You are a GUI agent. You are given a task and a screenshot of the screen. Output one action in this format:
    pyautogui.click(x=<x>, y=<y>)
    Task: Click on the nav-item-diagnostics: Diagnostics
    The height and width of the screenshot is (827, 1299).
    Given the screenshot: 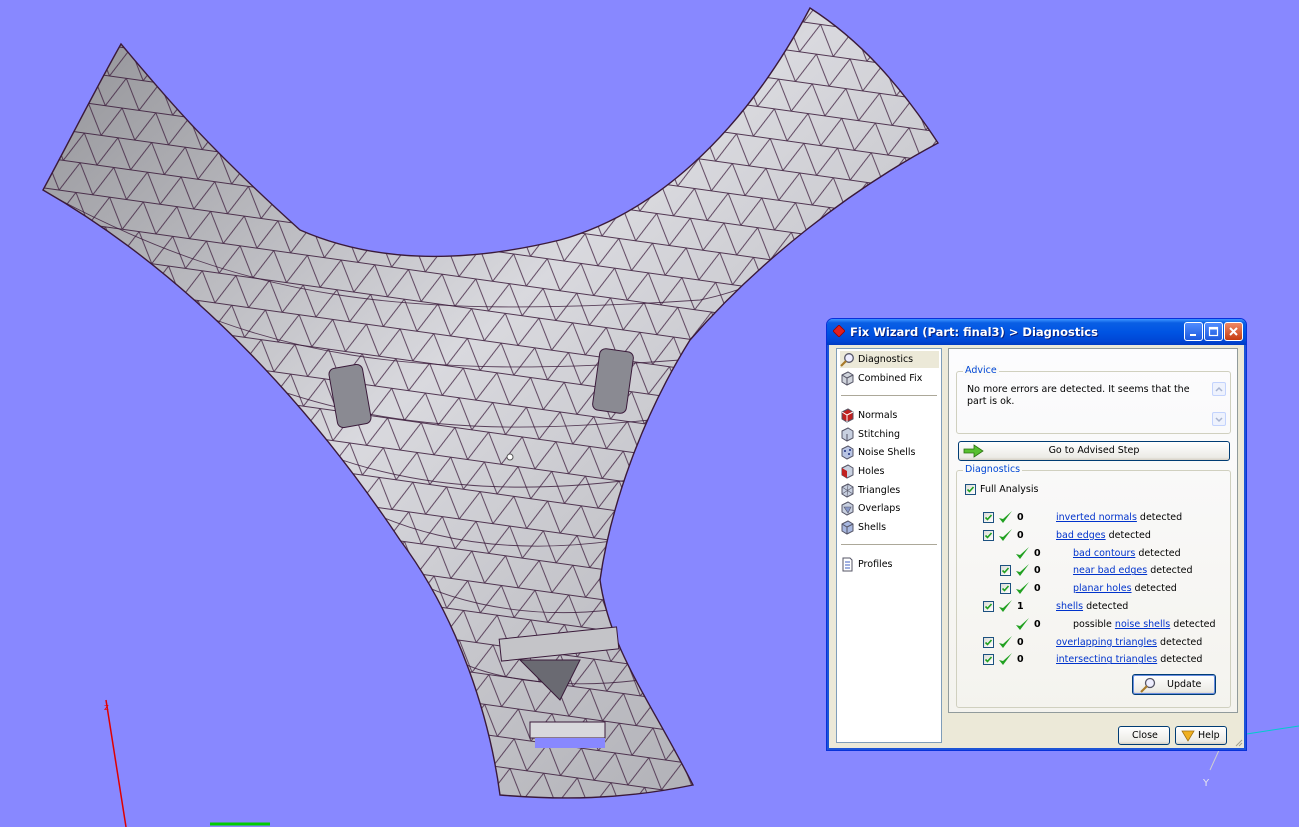 What is the action you would take?
    pyautogui.click(x=889, y=359)
    